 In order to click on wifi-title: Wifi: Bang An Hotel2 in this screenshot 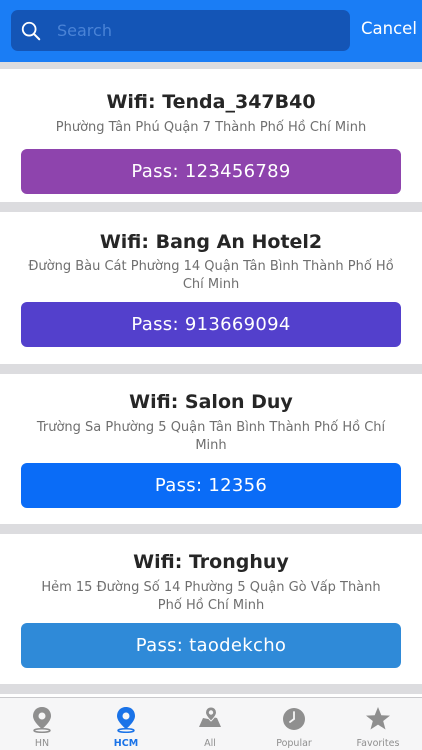, I will do `click(211, 242)`.